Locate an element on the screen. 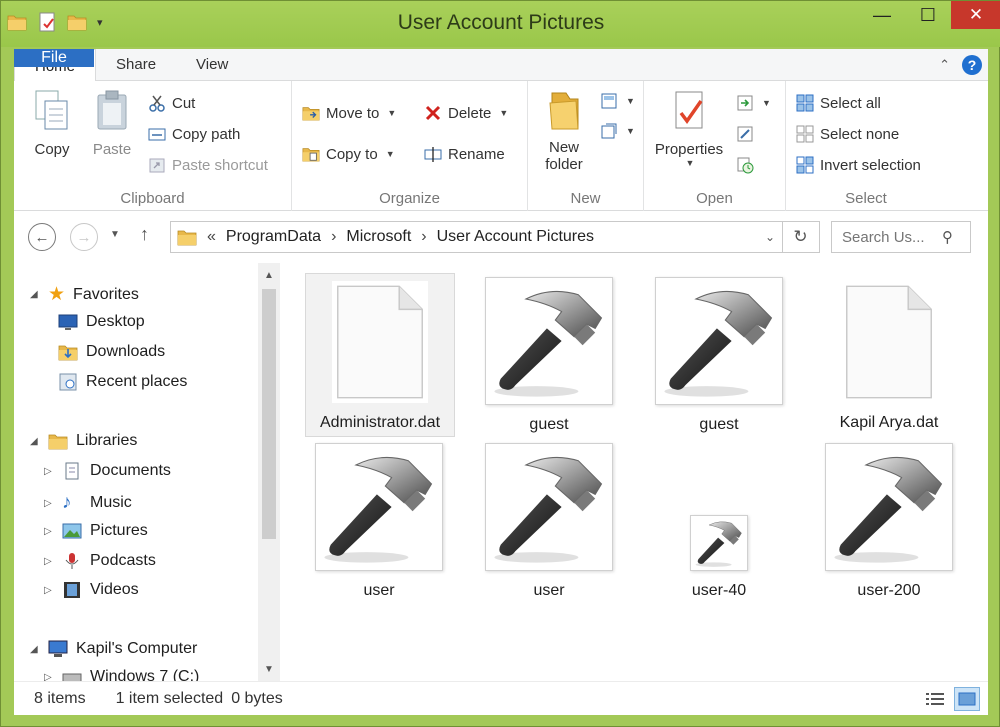  new-item-dropdown-icon: ▼ is located at coordinates (630, 101).